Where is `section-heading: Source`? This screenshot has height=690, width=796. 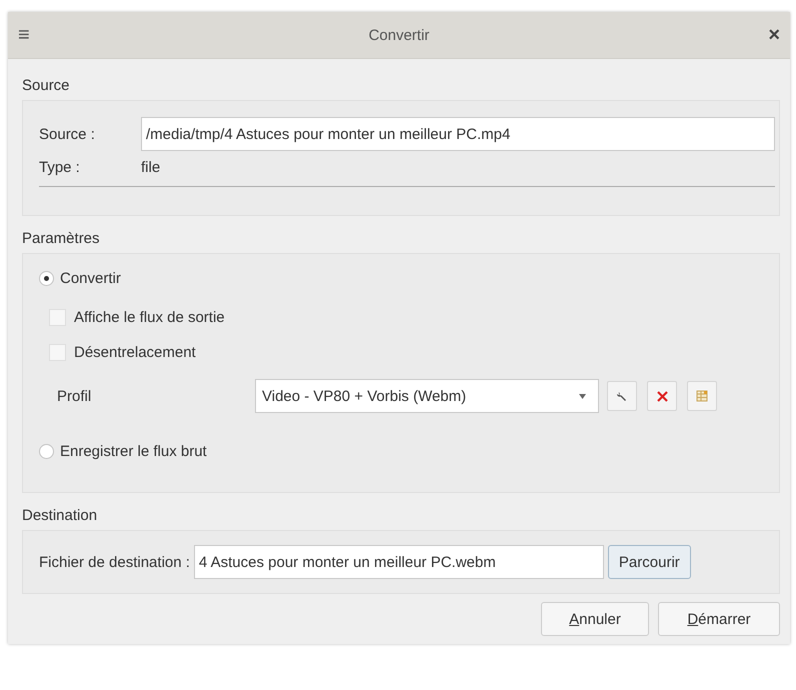
section-heading: Source is located at coordinates (46, 85).